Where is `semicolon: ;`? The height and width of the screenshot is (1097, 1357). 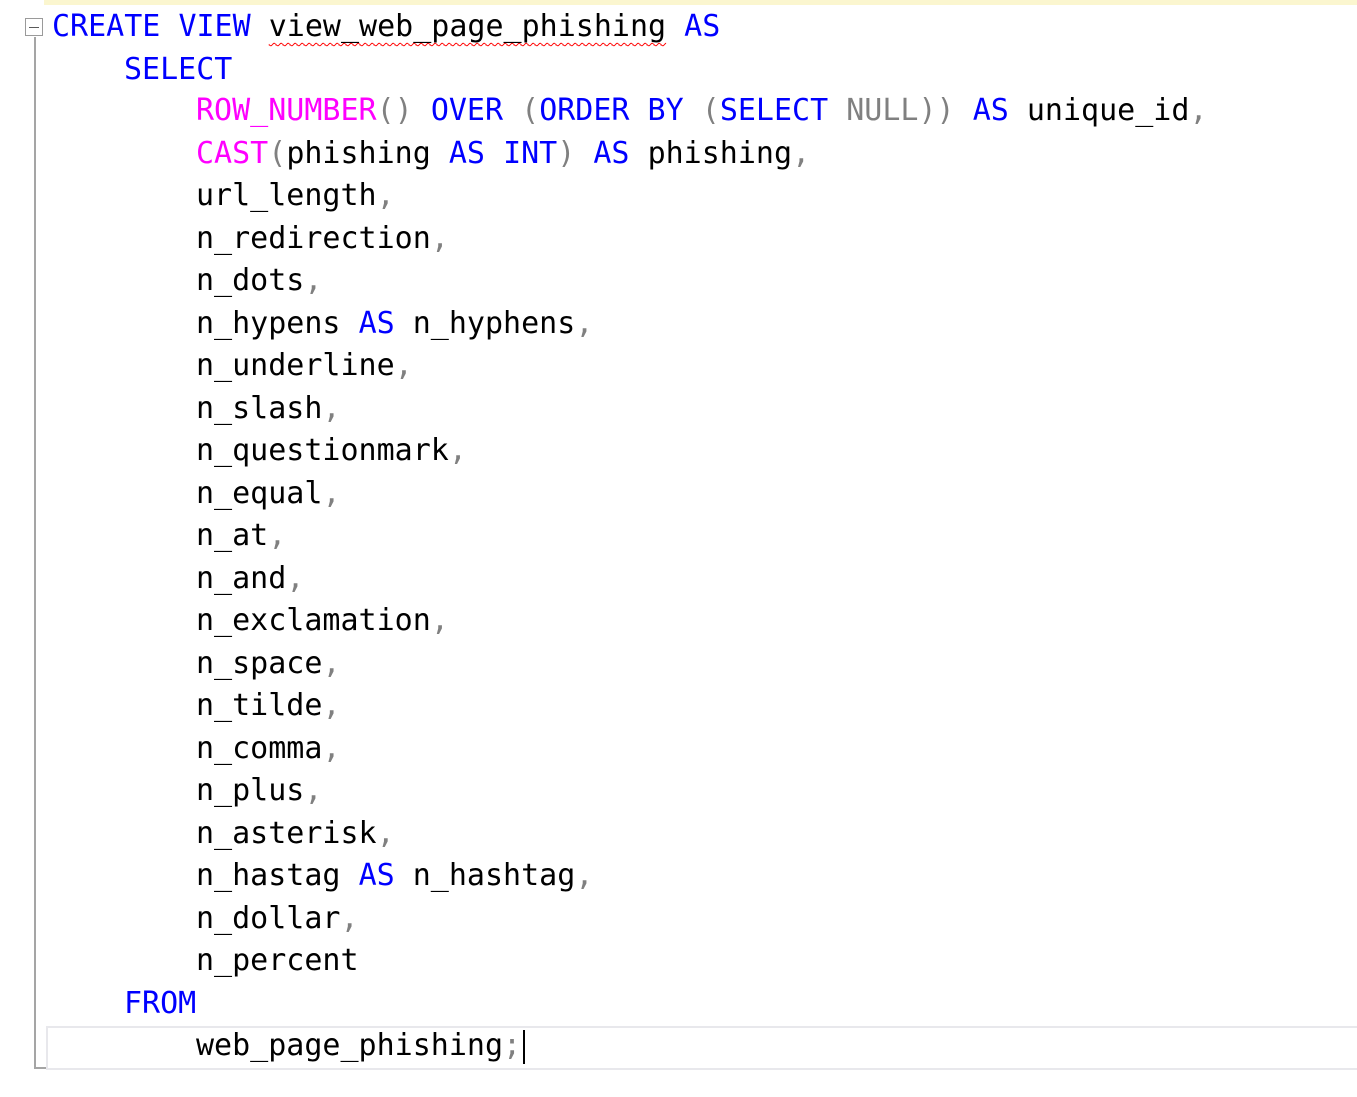
semicolon: ; is located at coordinates (512, 1045).